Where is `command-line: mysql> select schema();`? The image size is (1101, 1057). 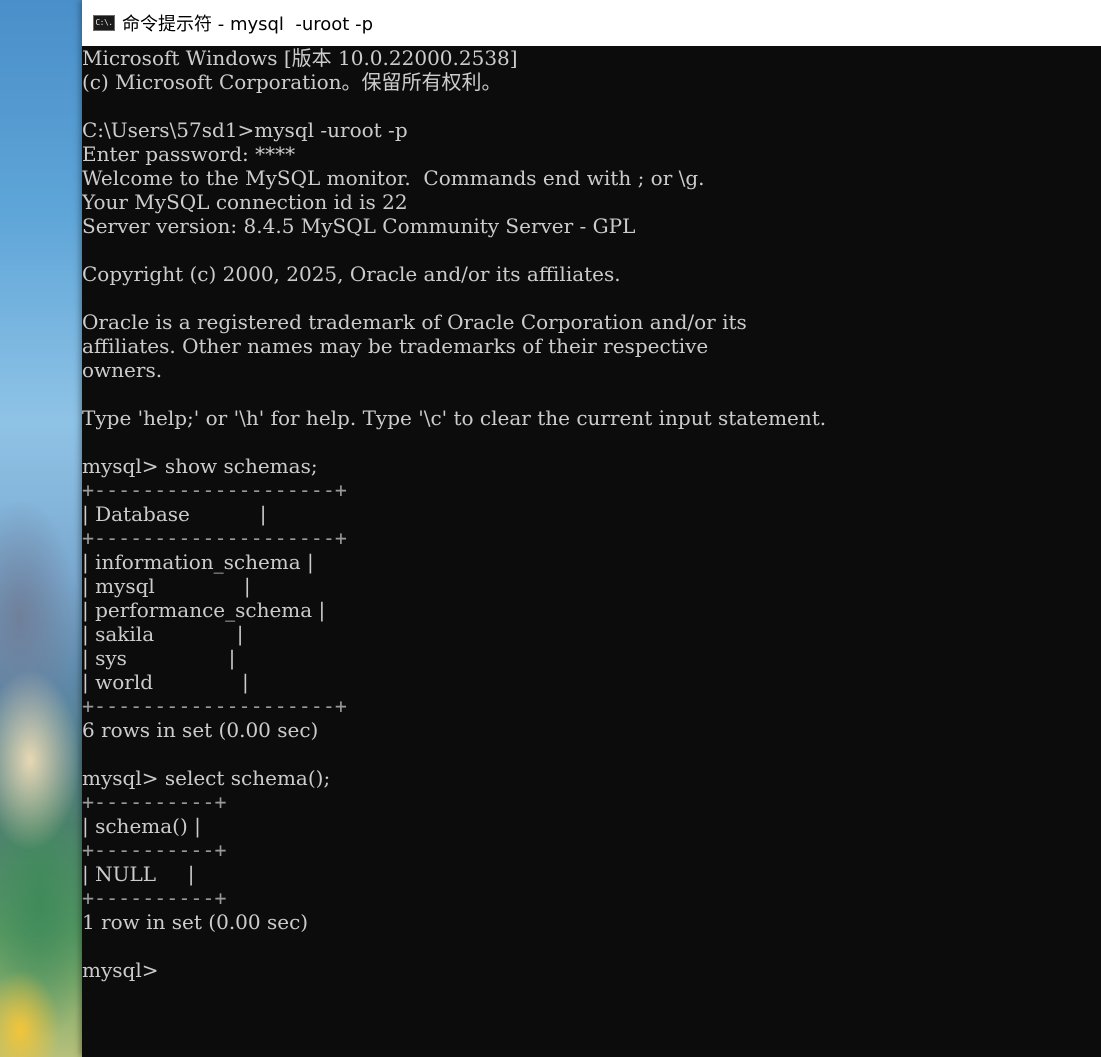
command-line: mysql> select schema(); is located at coordinates (206, 778).